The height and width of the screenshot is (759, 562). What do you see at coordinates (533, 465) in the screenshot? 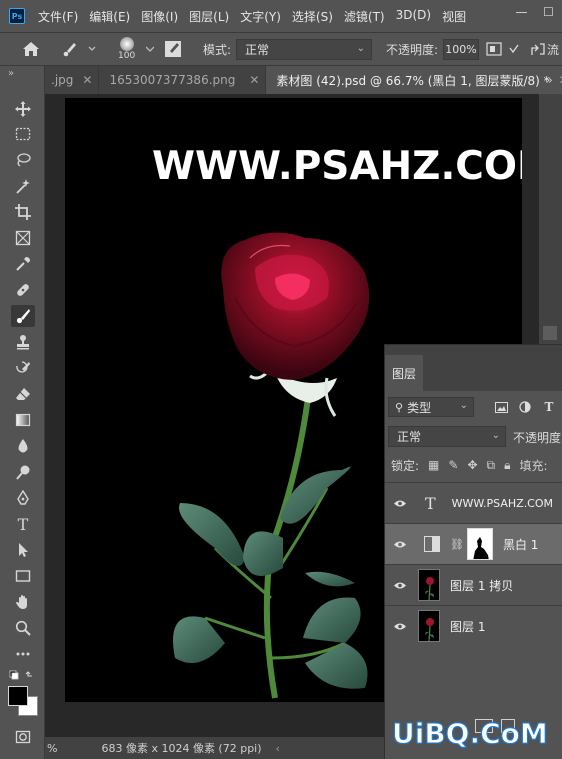
I see `fill-label: 填充:` at bounding box center [533, 465].